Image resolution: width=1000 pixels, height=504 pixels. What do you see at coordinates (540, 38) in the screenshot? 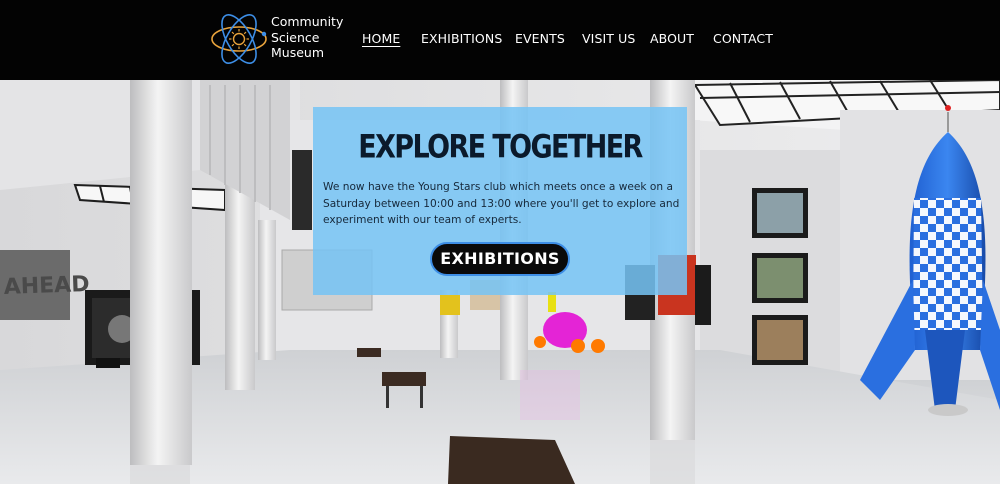
I see `nav-events: EVENTS` at bounding box center [540, 38].